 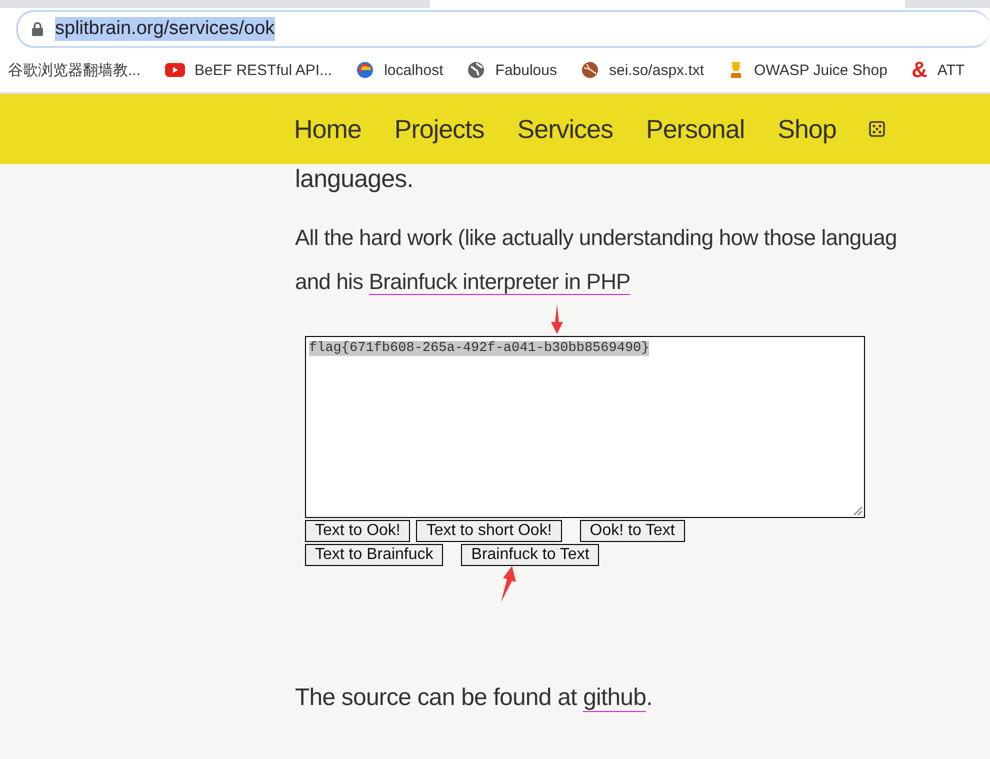 What do you see at coordinates (526, 70) in the screenshot?
I see `bookmark-link: Fabulous` at bounding box center [526, 70].